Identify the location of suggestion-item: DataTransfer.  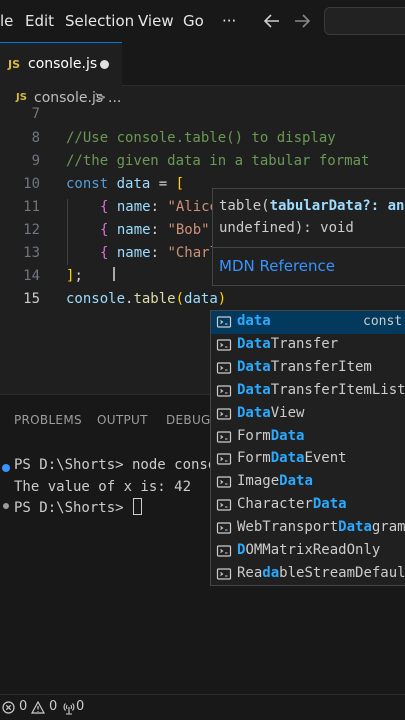
(308, 345).